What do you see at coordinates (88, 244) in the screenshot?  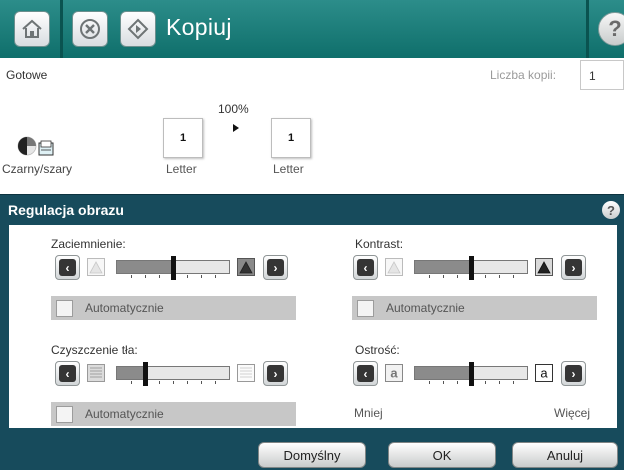 I see `darkness-label: Zaciemnienie:` at bounding box center [88, 244].